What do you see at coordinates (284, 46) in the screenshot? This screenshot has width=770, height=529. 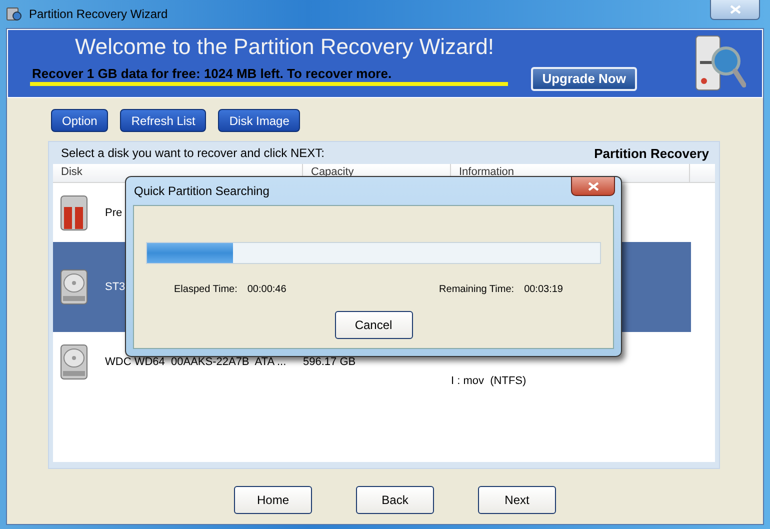 I see `welcome-heading: Welcome to the Partition Recovery Wizard!` at bounding box center [284, 46].